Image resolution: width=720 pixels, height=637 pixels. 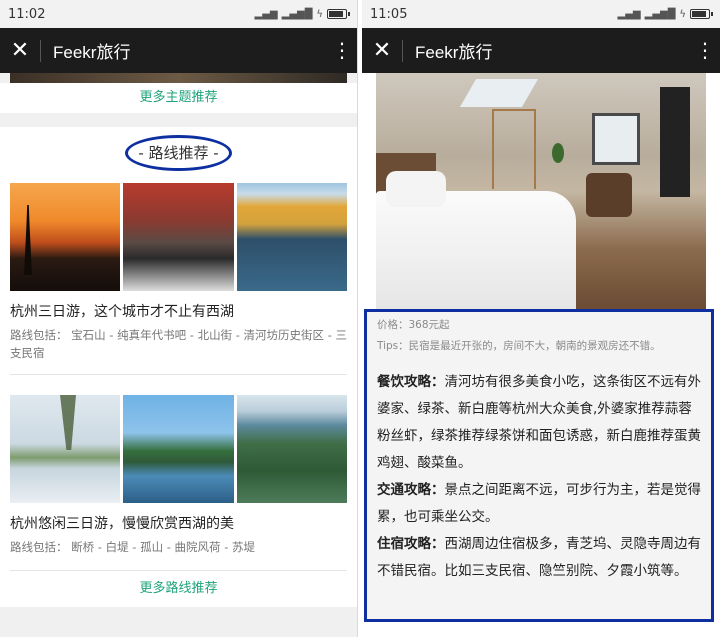 What do you see at coordinates (541, 14) in the screenshot?
I see `status-bar: 11:05 ▂▄▆ ▂▄▆█ ϟ` at bounding box center [541, 14].